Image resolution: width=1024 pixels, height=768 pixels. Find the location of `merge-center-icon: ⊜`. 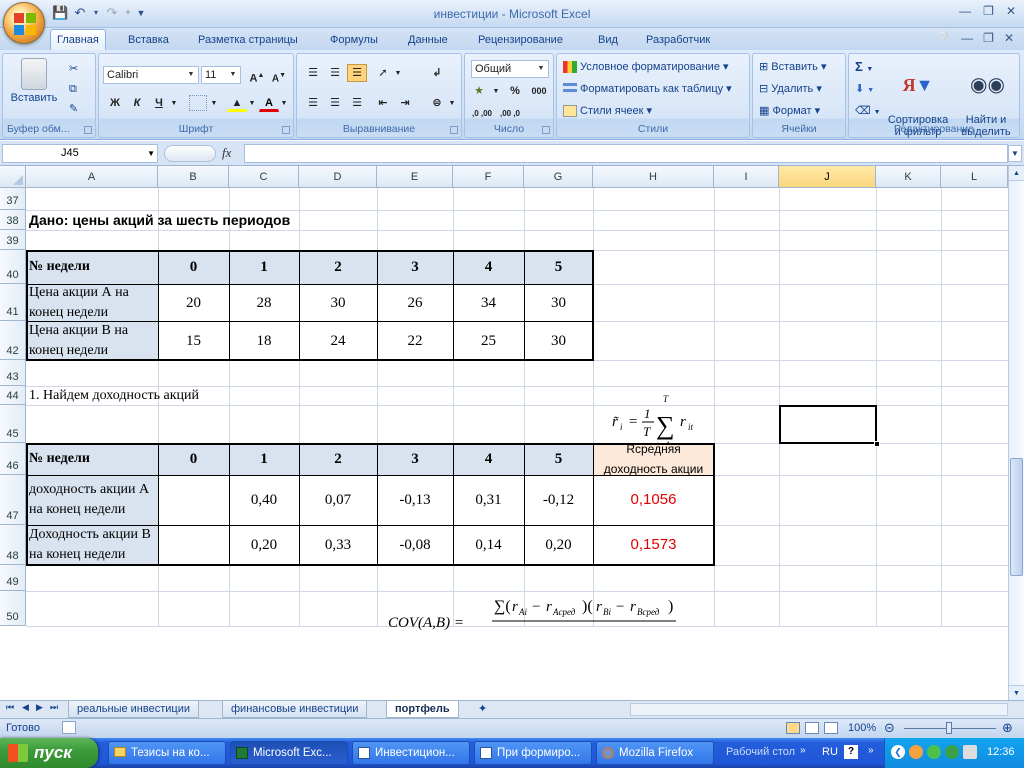

merge-center-icon: ⊜ is located at coordinates (437, 103).